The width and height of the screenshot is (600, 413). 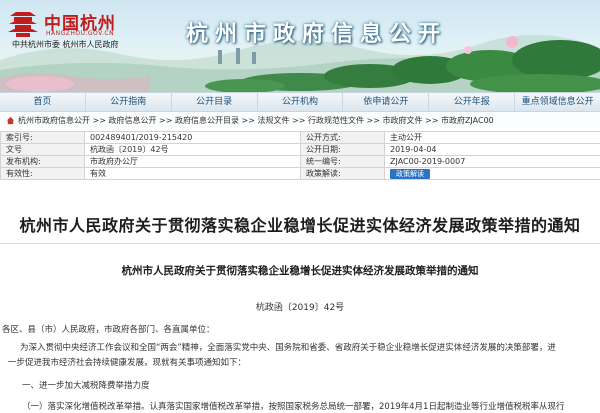 I want to click on nav-item-annual-report: 公开年报, so click(x=472, y=102).